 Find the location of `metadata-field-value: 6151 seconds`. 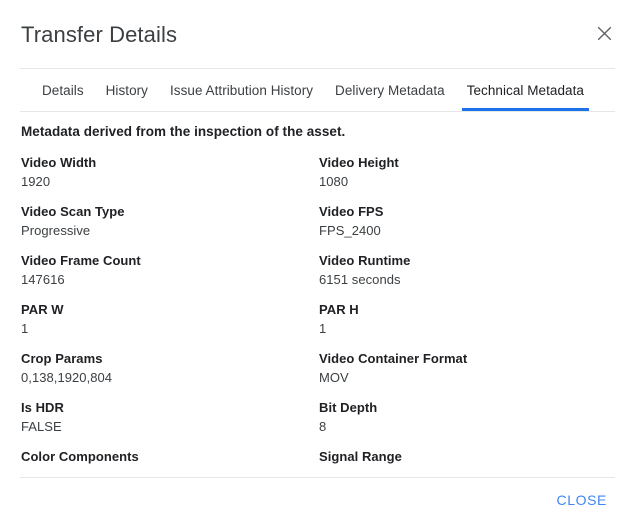

metadata-field-value: 6151 seconds is located at coordinates (360, 279).